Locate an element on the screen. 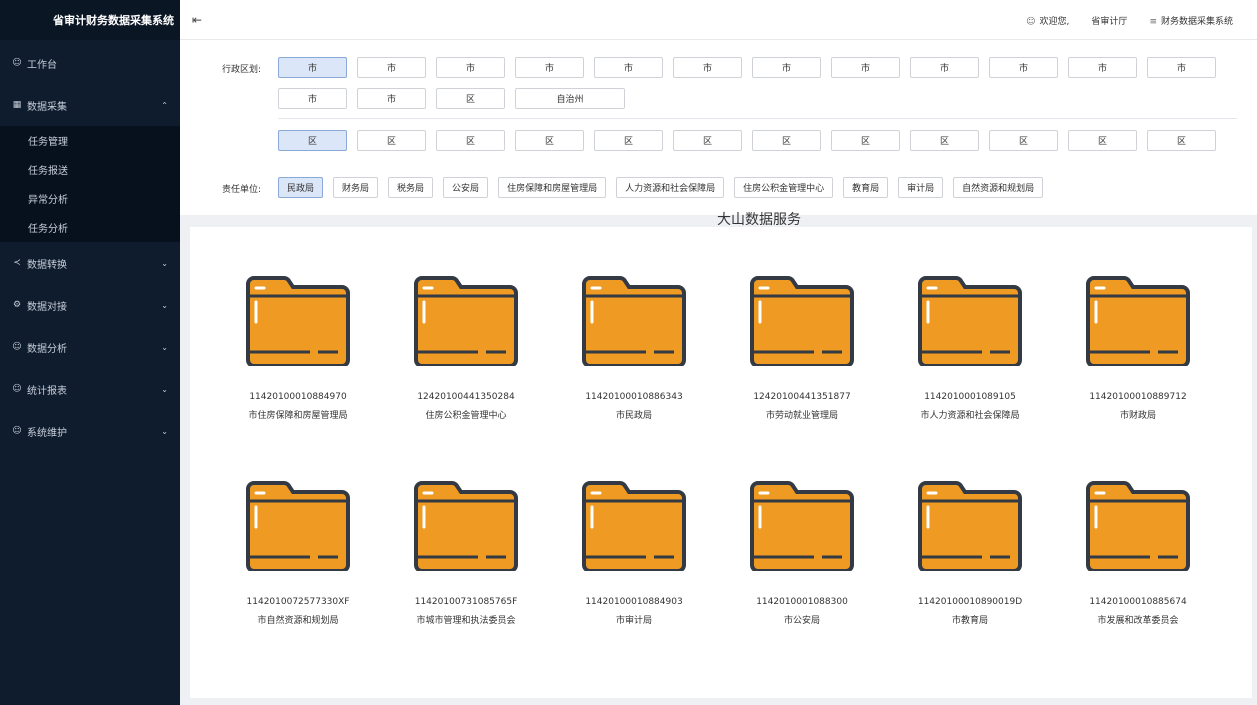 The width and height of the screenshot is (1257, 705). org-button: 税务局 is located at coordinates (411, 187).